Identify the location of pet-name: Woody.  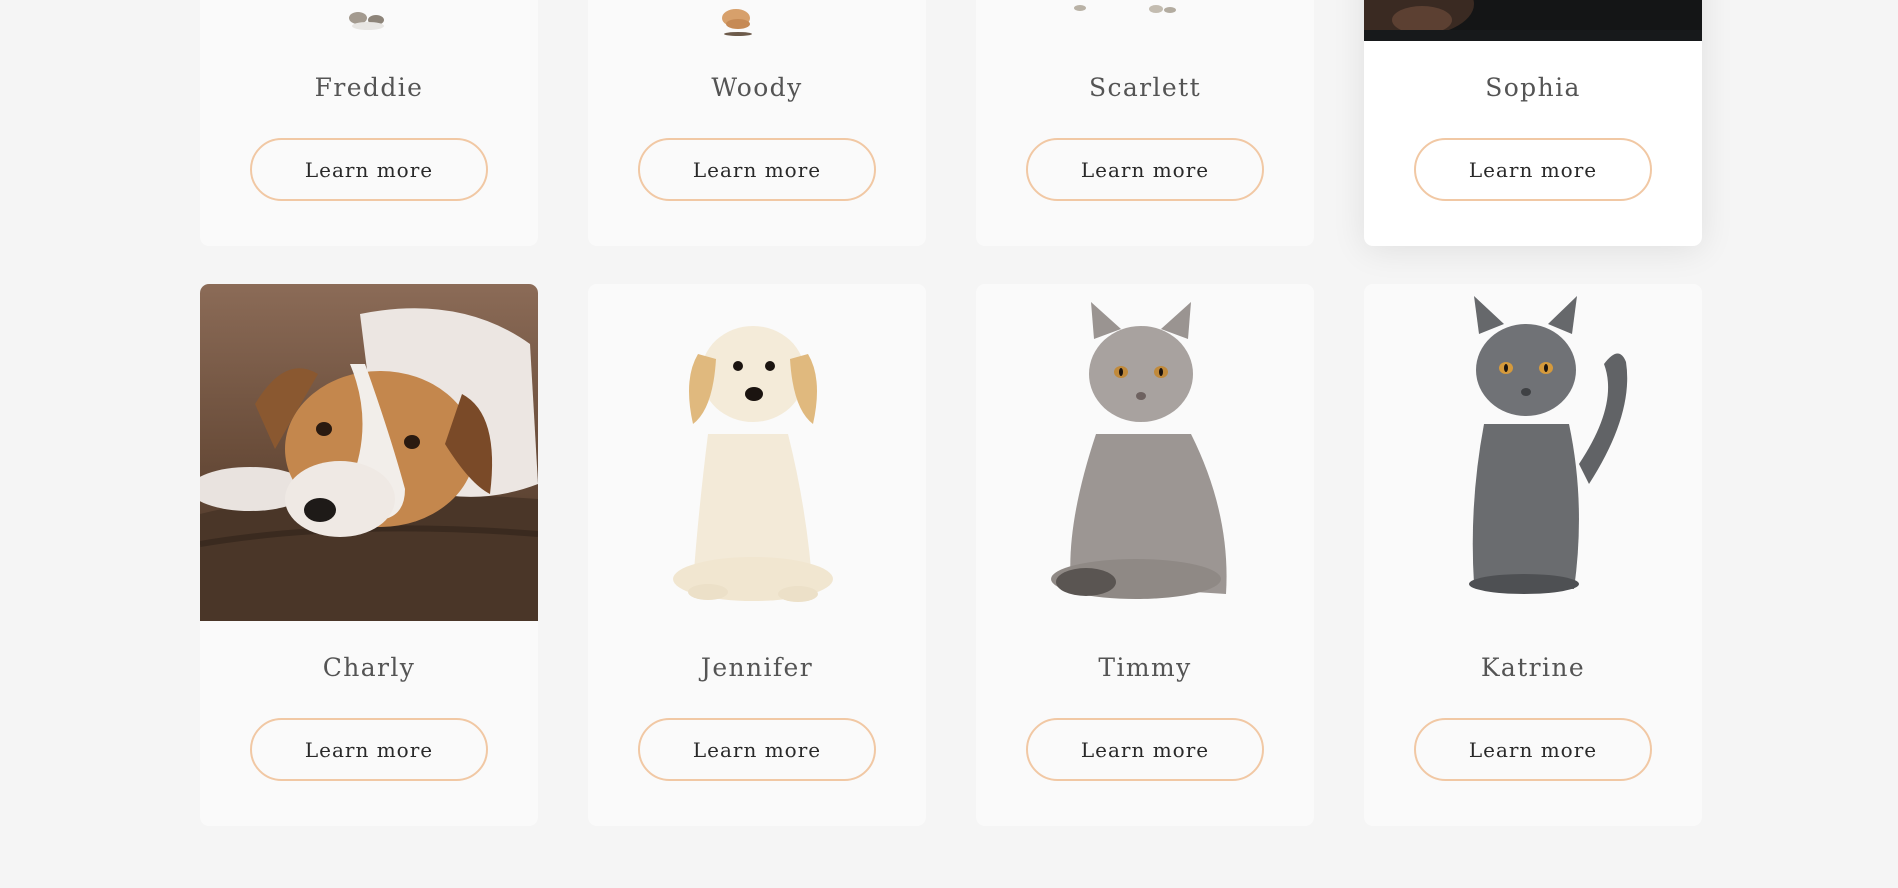
(757, 87).